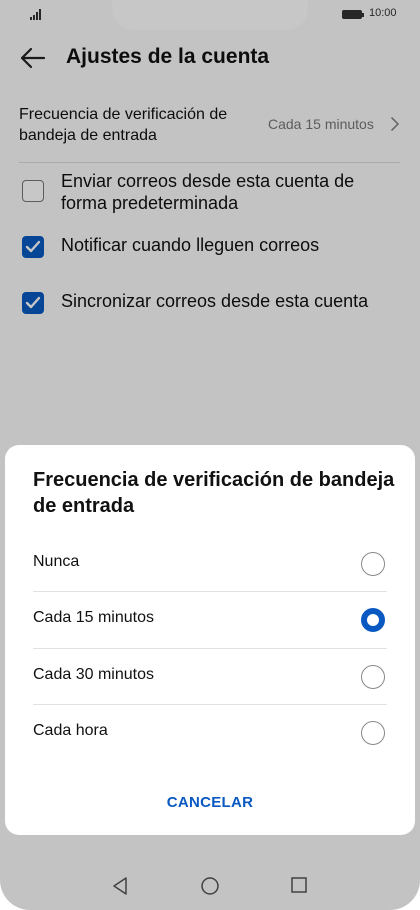  What do you see at coordinates (210, 564) in the screenshot?
I see `option-nunca: Nunca` at bounding box center [210, 564].